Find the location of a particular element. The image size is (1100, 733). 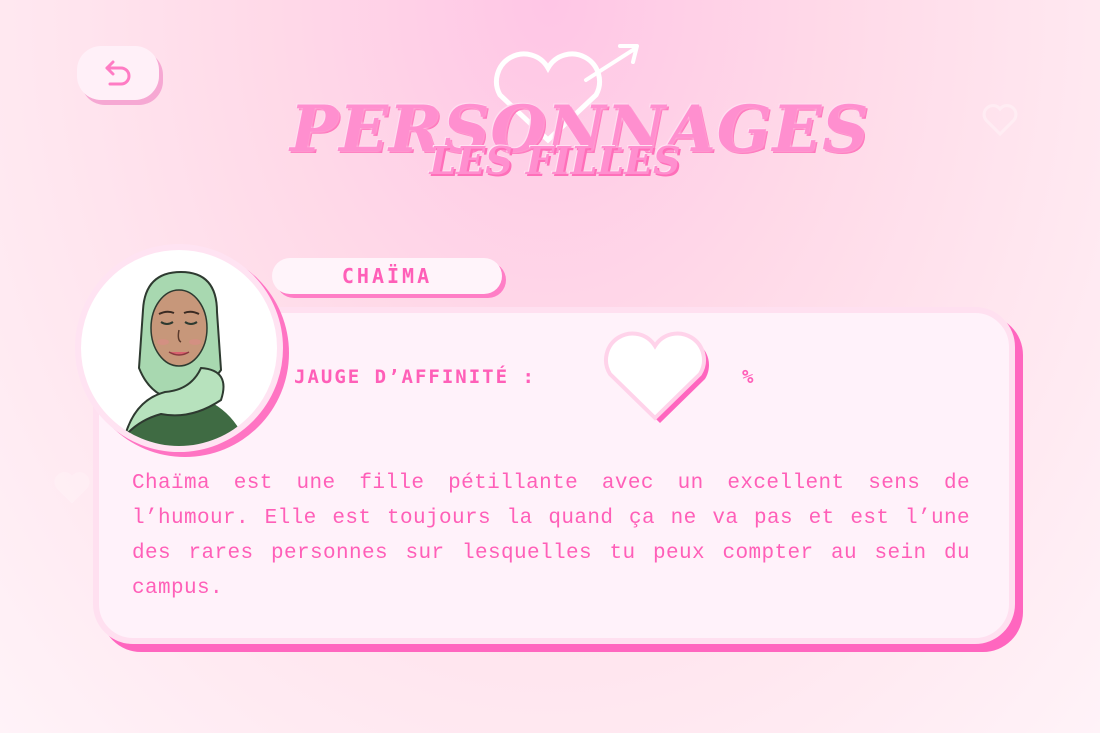

character-avatar is located at coordinates (179, 348).